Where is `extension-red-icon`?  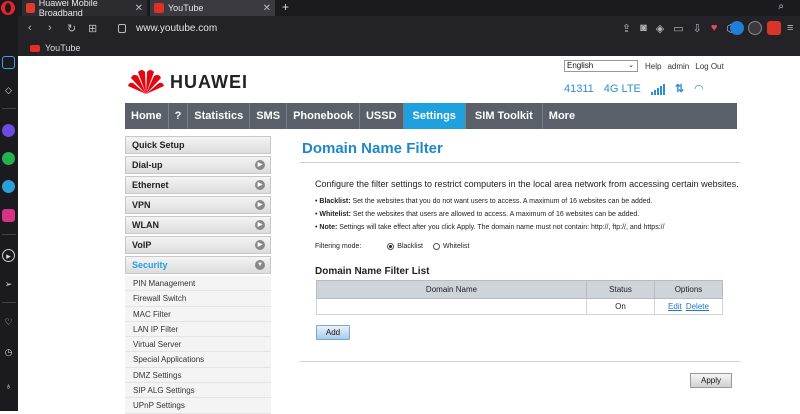
extension-red-icon is located at coordinates (774, 28).